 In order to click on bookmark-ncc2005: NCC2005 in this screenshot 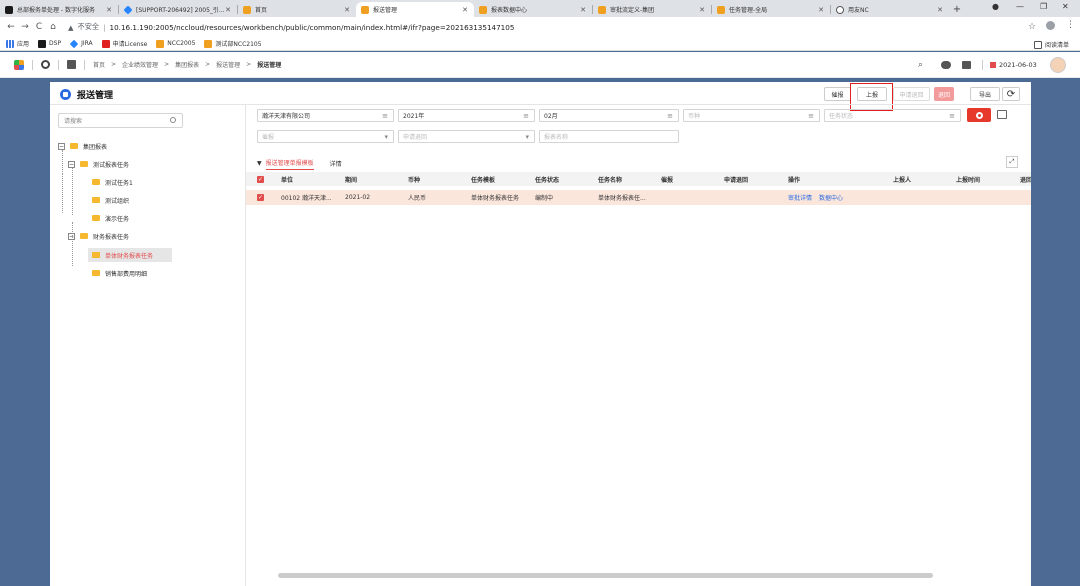, I will do `click(175, 43)`.